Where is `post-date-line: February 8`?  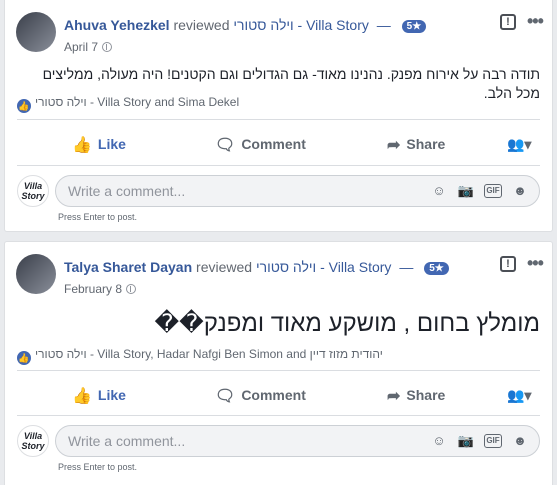
post-date-line: February 8 is located at coordinates (100, 289).